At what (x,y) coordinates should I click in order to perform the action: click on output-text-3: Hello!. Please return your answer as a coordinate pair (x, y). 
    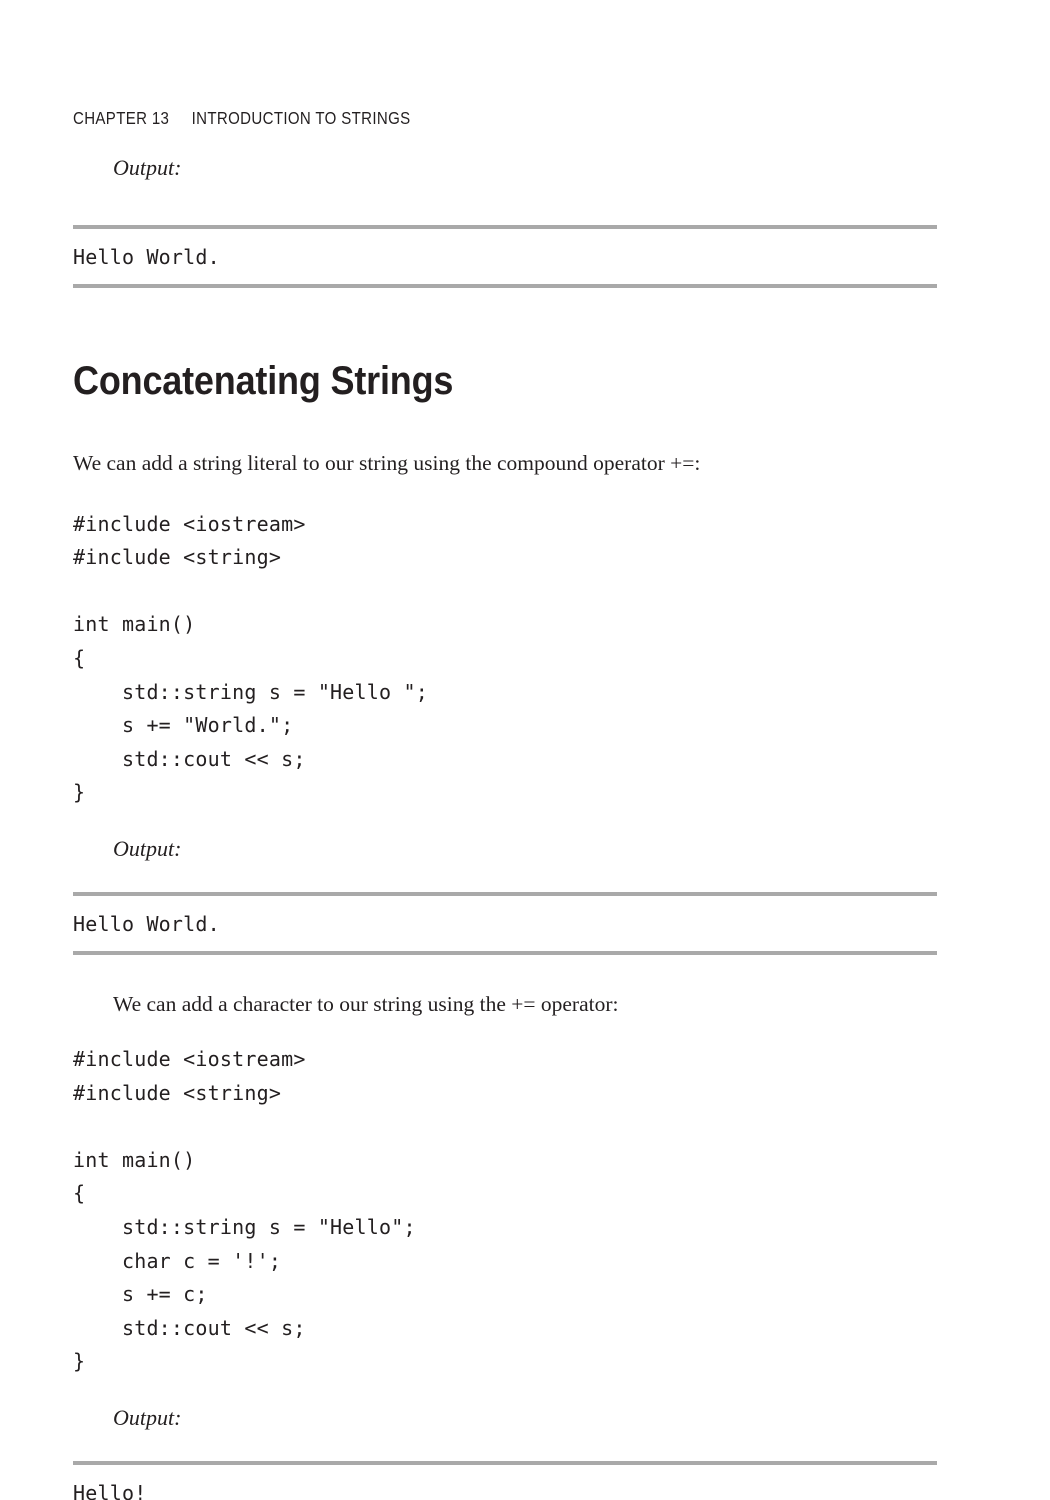
    Looking at the image, I should click on (110, 1490).